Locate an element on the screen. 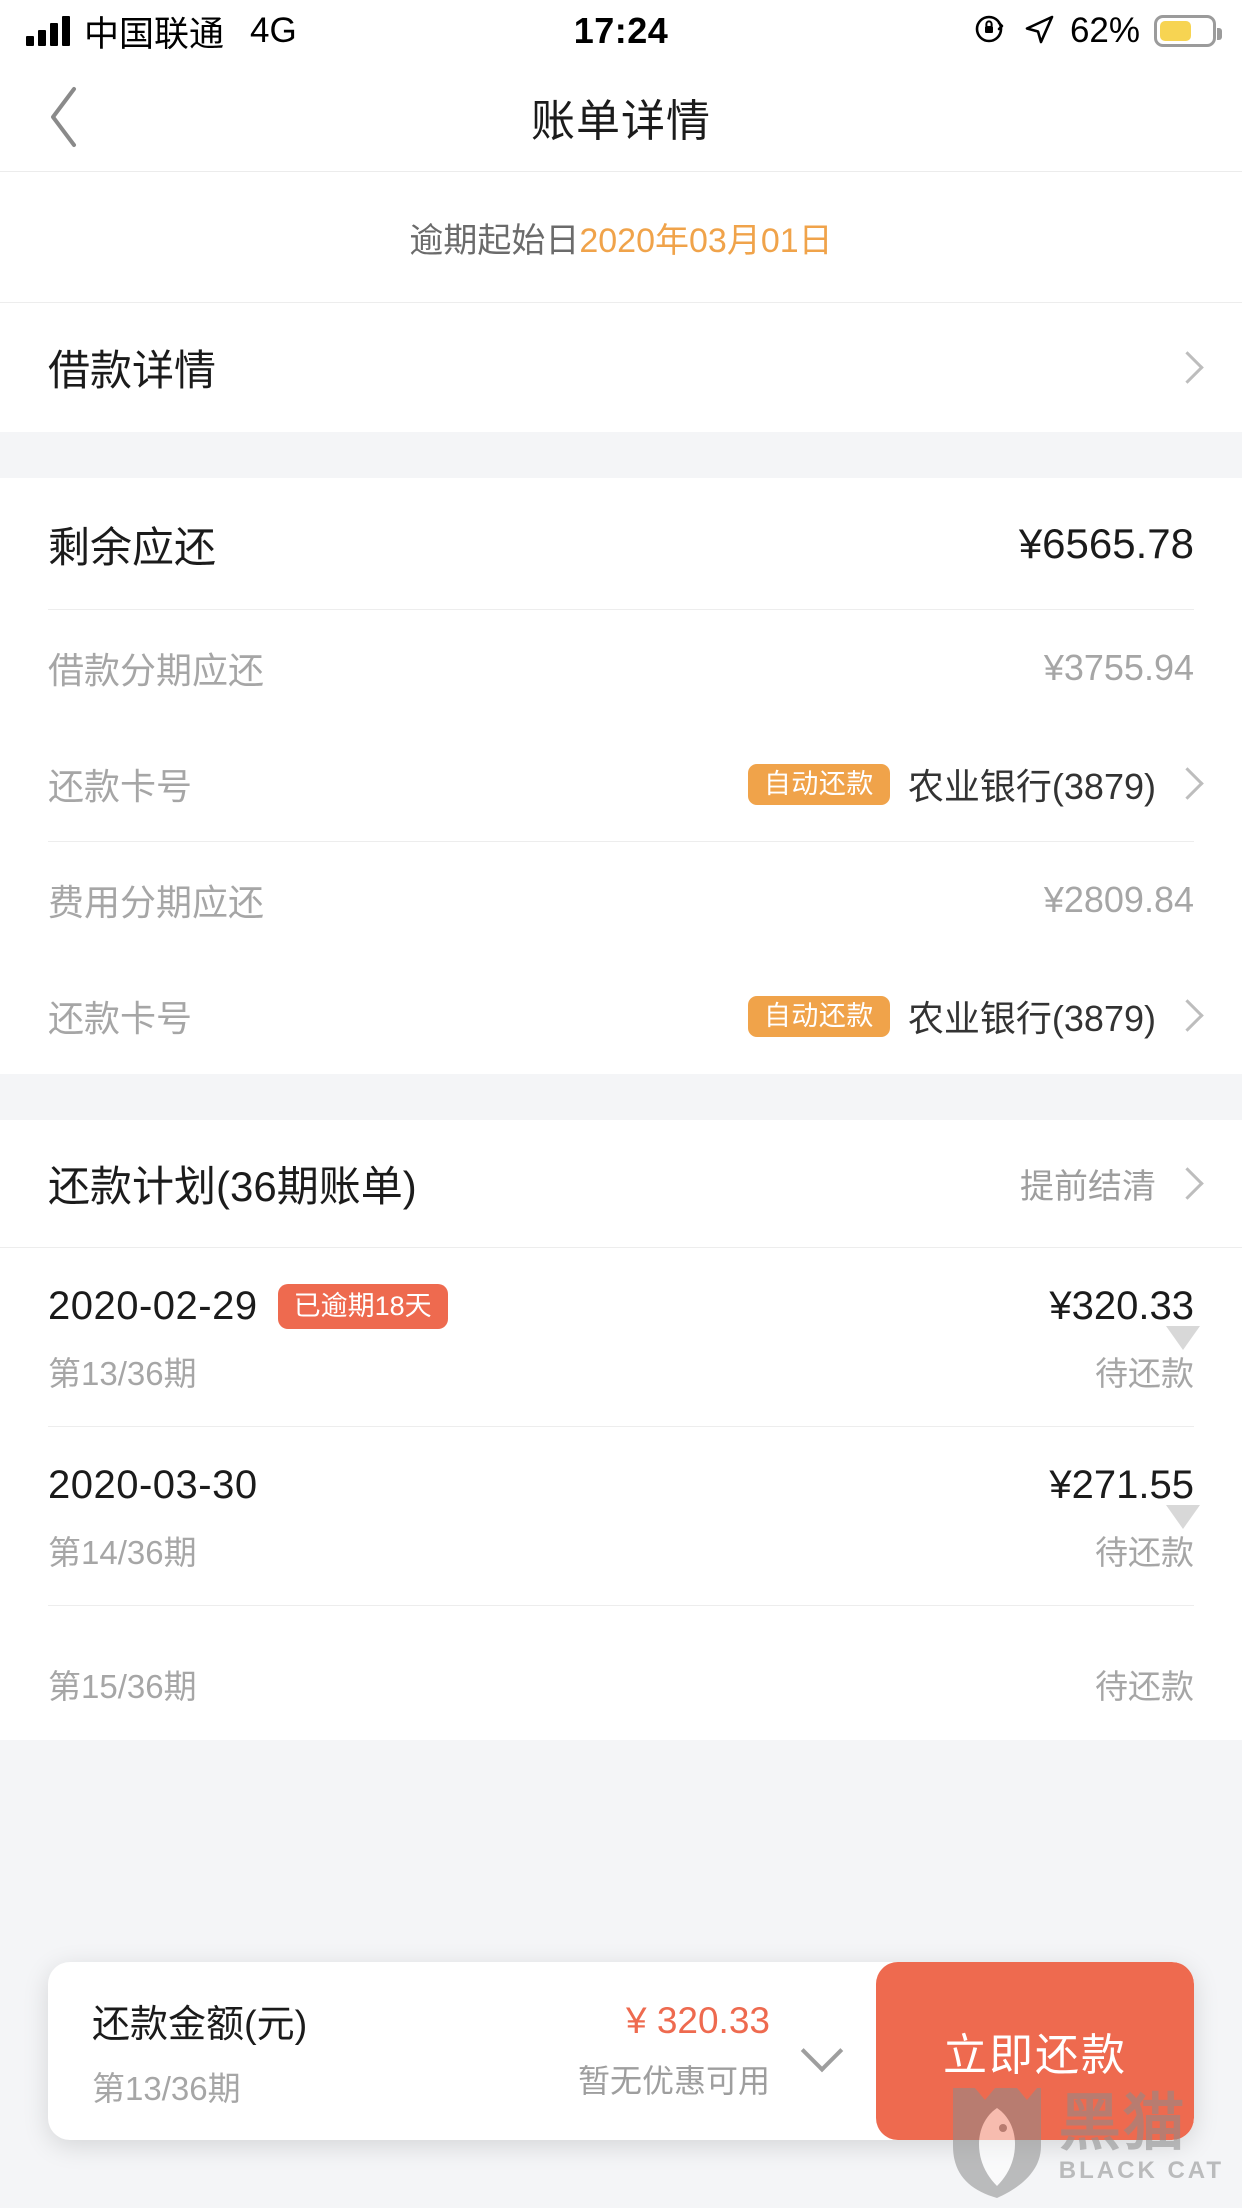 The image size is (1242, 2208). schedule-due-date: 2020-03-30 is located at coordinates (153, 1485).